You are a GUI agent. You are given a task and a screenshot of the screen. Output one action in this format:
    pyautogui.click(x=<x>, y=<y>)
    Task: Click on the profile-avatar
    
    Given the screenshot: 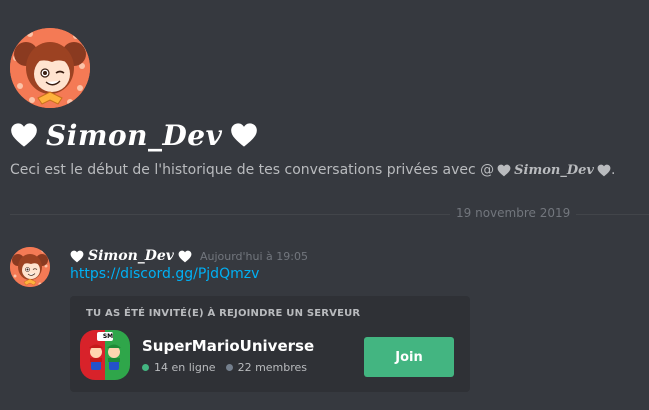 What is the action you would take?
    pyautogui.click(x=50, y=68)
    